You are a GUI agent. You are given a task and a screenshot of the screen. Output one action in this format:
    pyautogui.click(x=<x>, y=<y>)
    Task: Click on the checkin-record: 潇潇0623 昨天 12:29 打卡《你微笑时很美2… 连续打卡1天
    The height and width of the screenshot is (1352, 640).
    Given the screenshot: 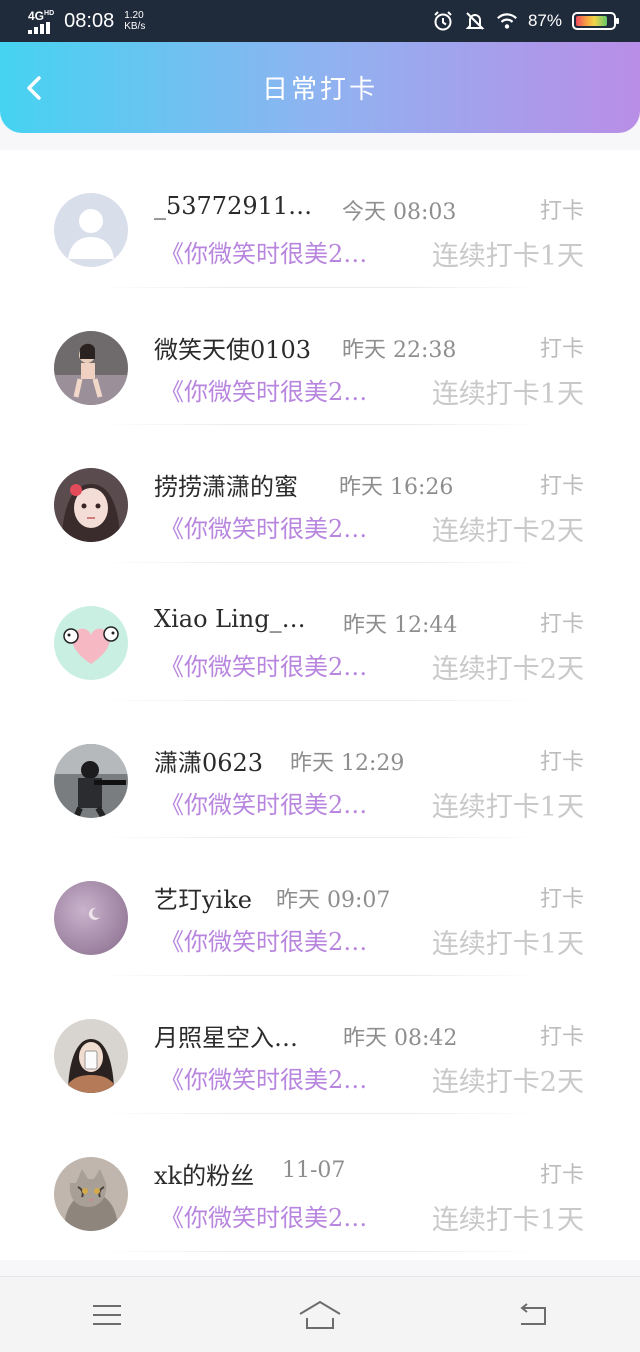 What is the action you would take?
    pyautogui.click(x=320, y=770)
    